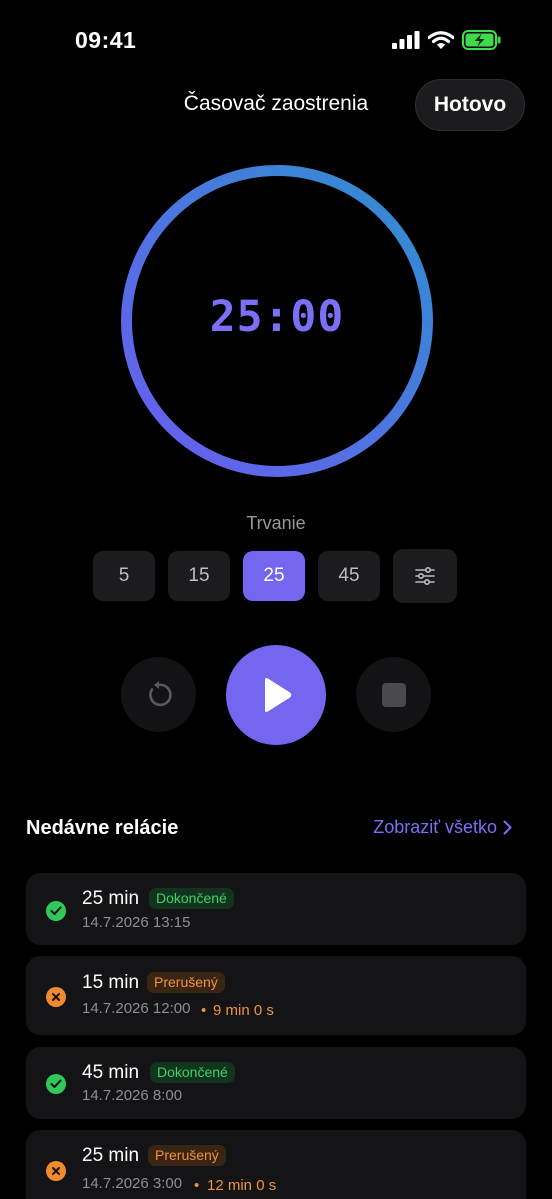 The width and height of the screenshot is (552, 1199). Describe the element at coordinates (276, 909) in the screenshot. I see `session-row: 25 min Dokončené 14.7.2026 13:15` at that location.